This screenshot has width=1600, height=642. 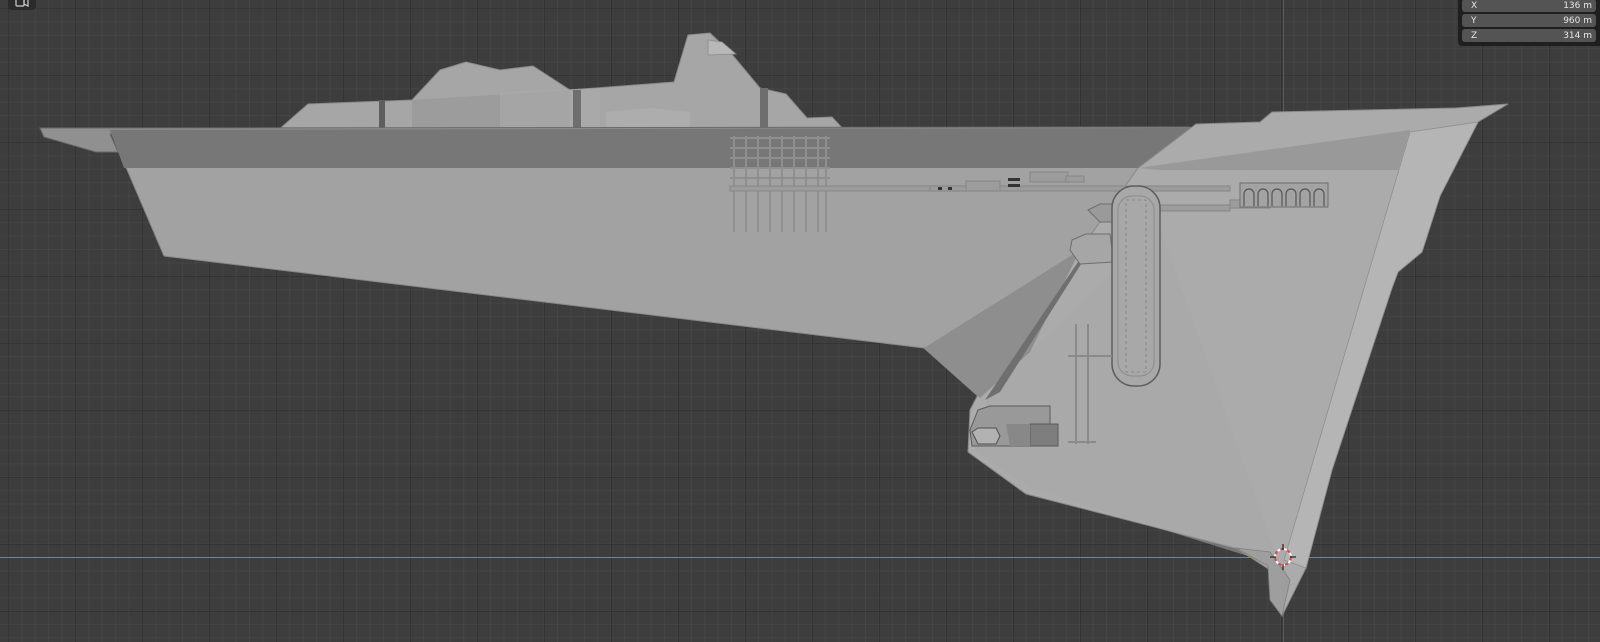 I want to click on dimension-z-field: Z 314 m, so click(x=1529, y=35).